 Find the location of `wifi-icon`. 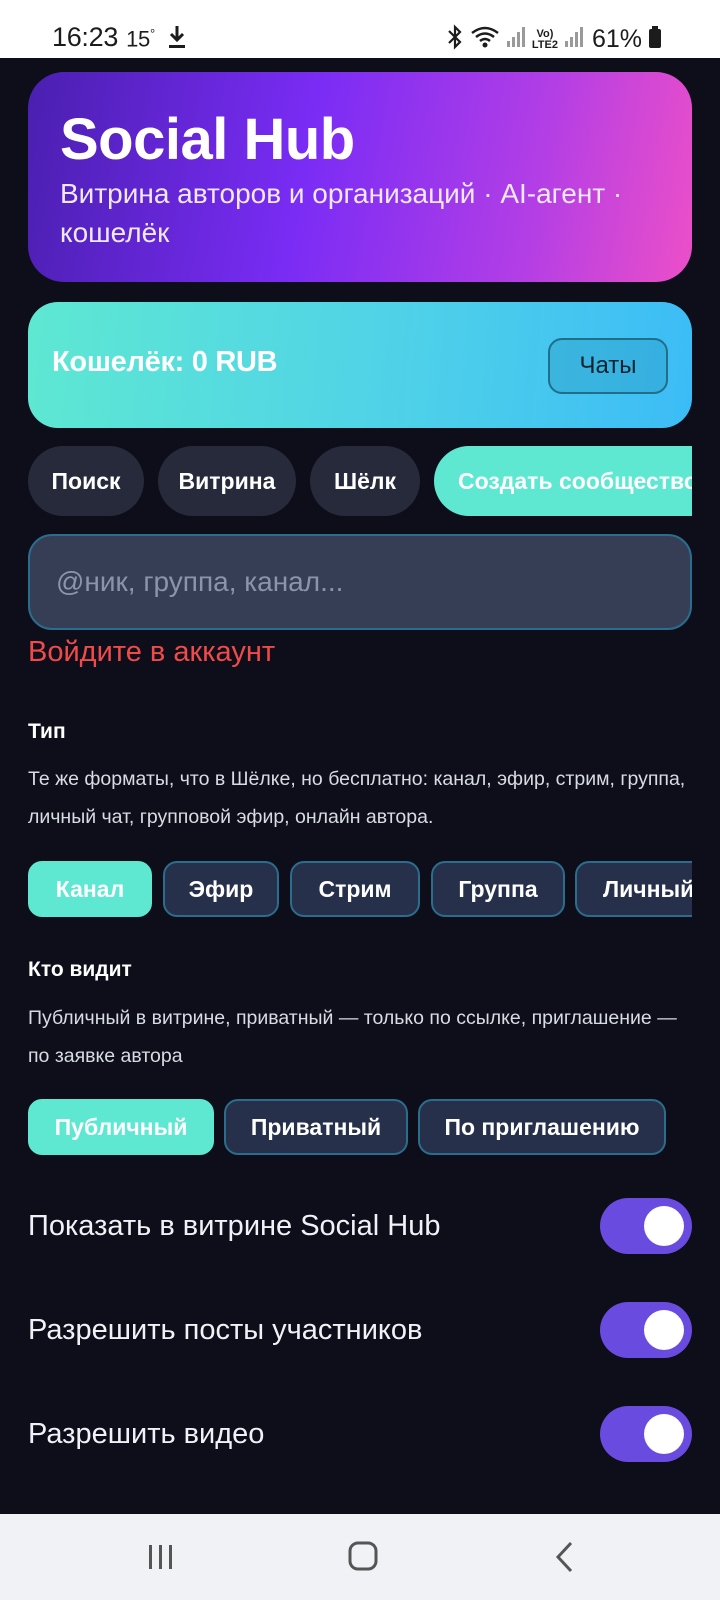

wifi-icon is located at coordinates (485, 39).